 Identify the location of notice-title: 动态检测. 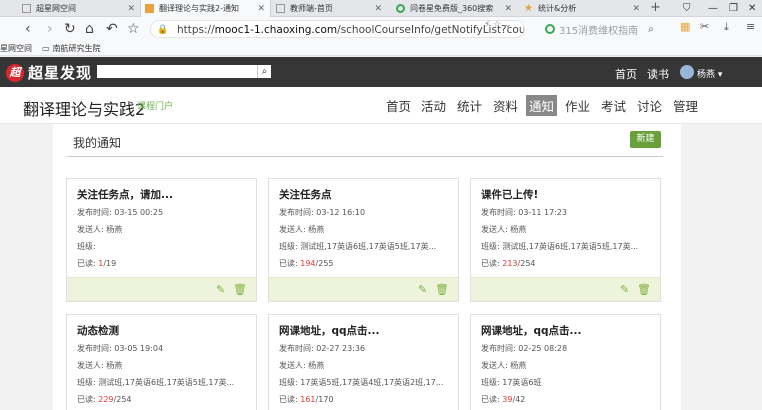
(98, 330).